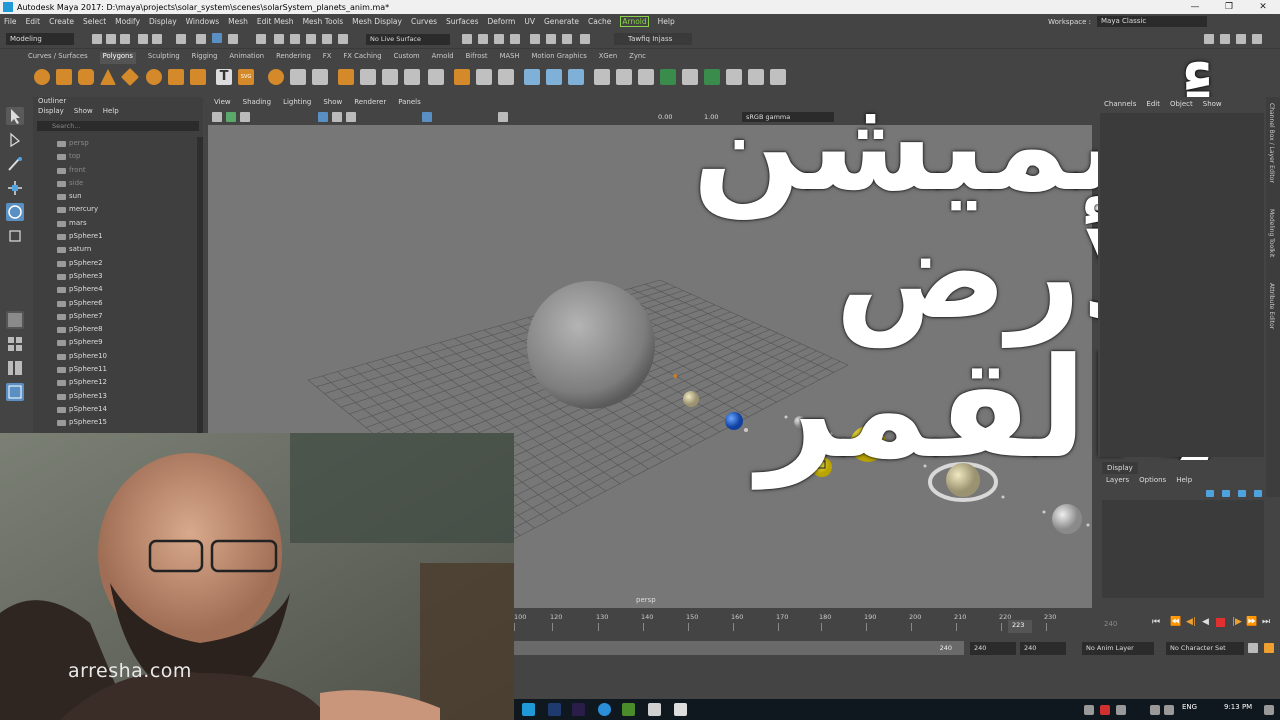 The image size is (1280, 720). I want to click on camera-attributes-icon, so click(231, 117).